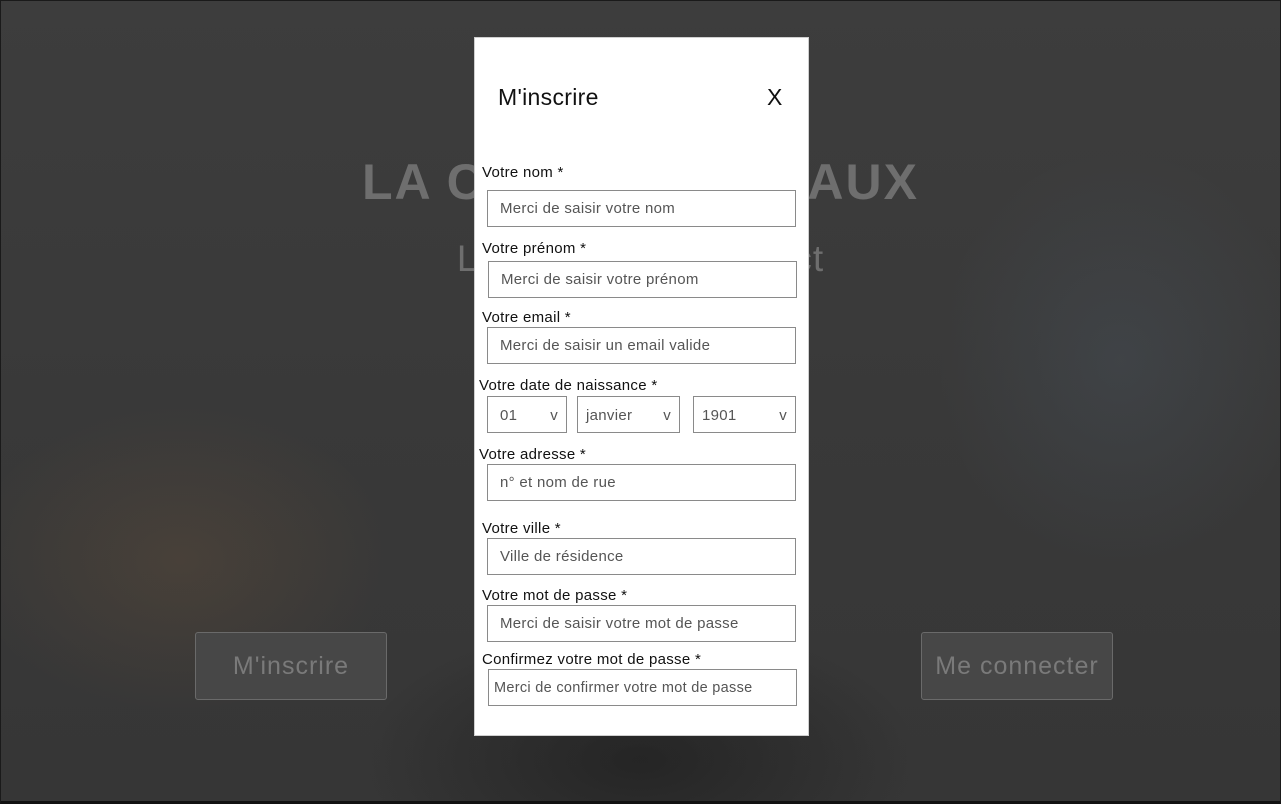  What do you see at coordinates (555, 595) in the screenshot?
I see `password-label: Votre mot de passe *` at bounding box center [555, 595].